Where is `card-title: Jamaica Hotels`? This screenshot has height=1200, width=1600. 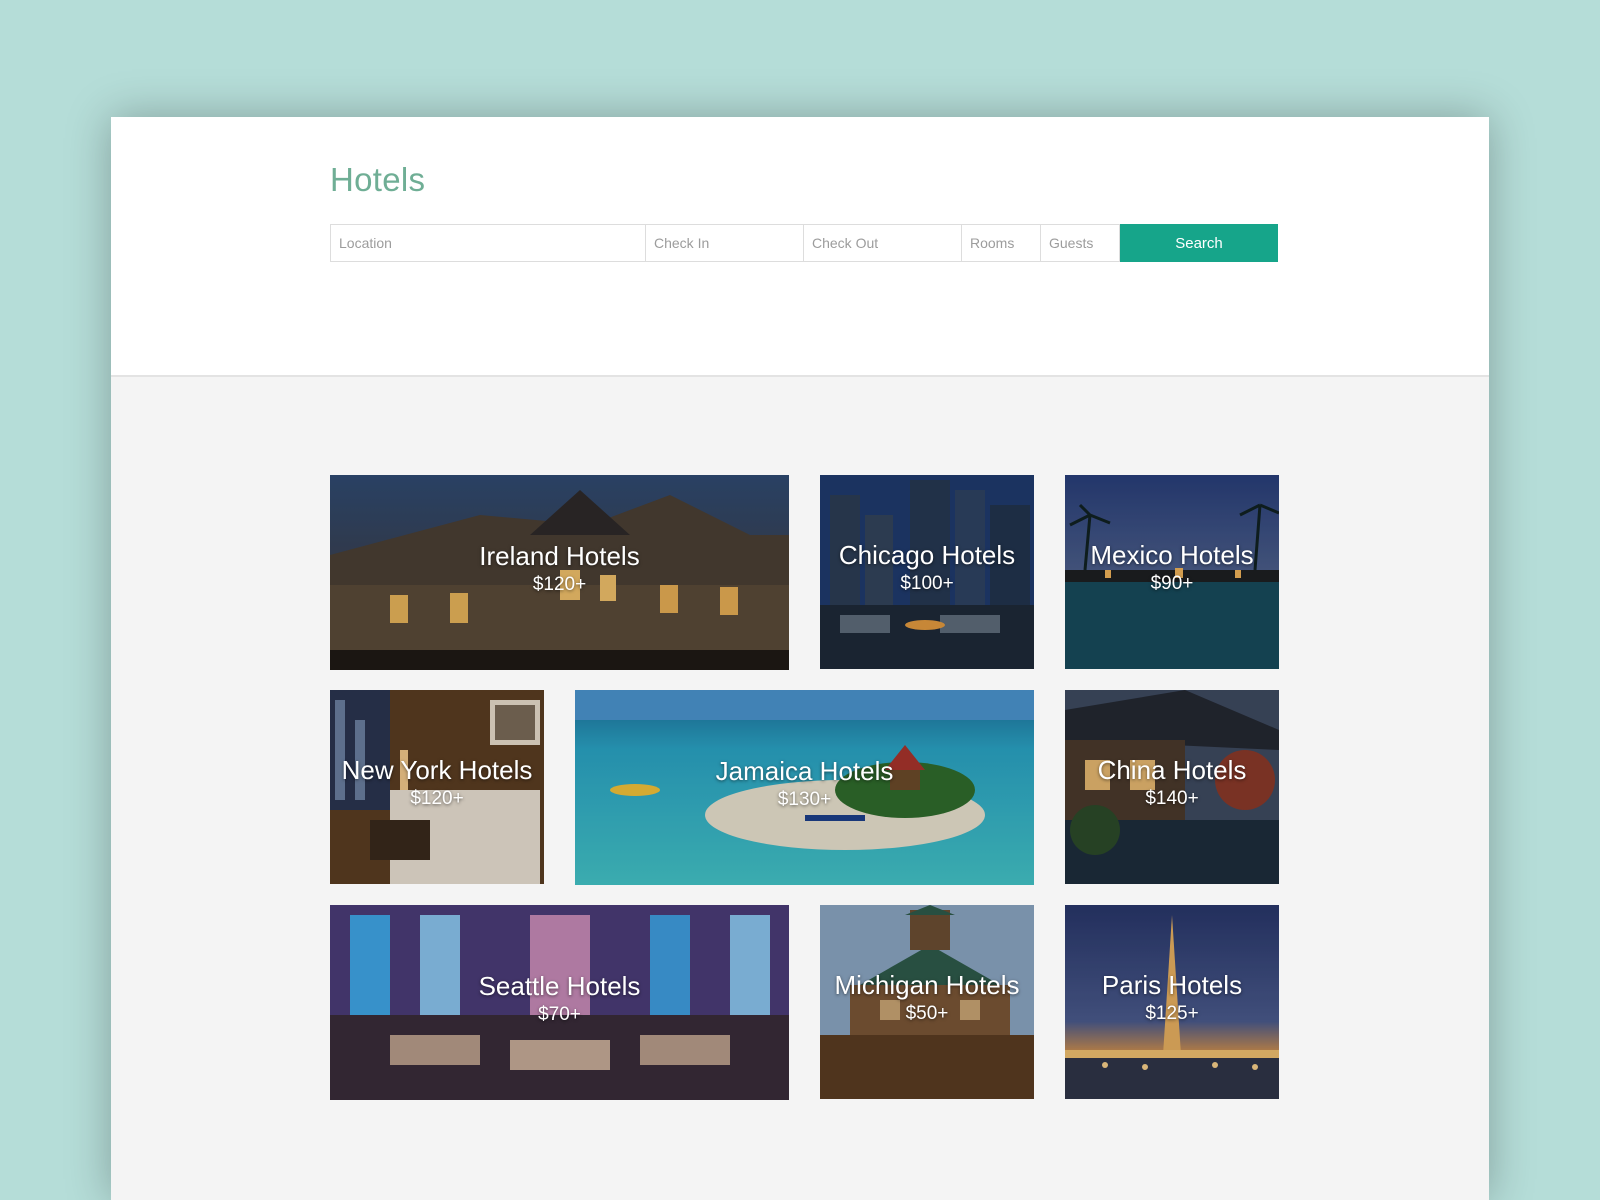 card-title: Jamaica Hotels is located at coordinates (804, 770).